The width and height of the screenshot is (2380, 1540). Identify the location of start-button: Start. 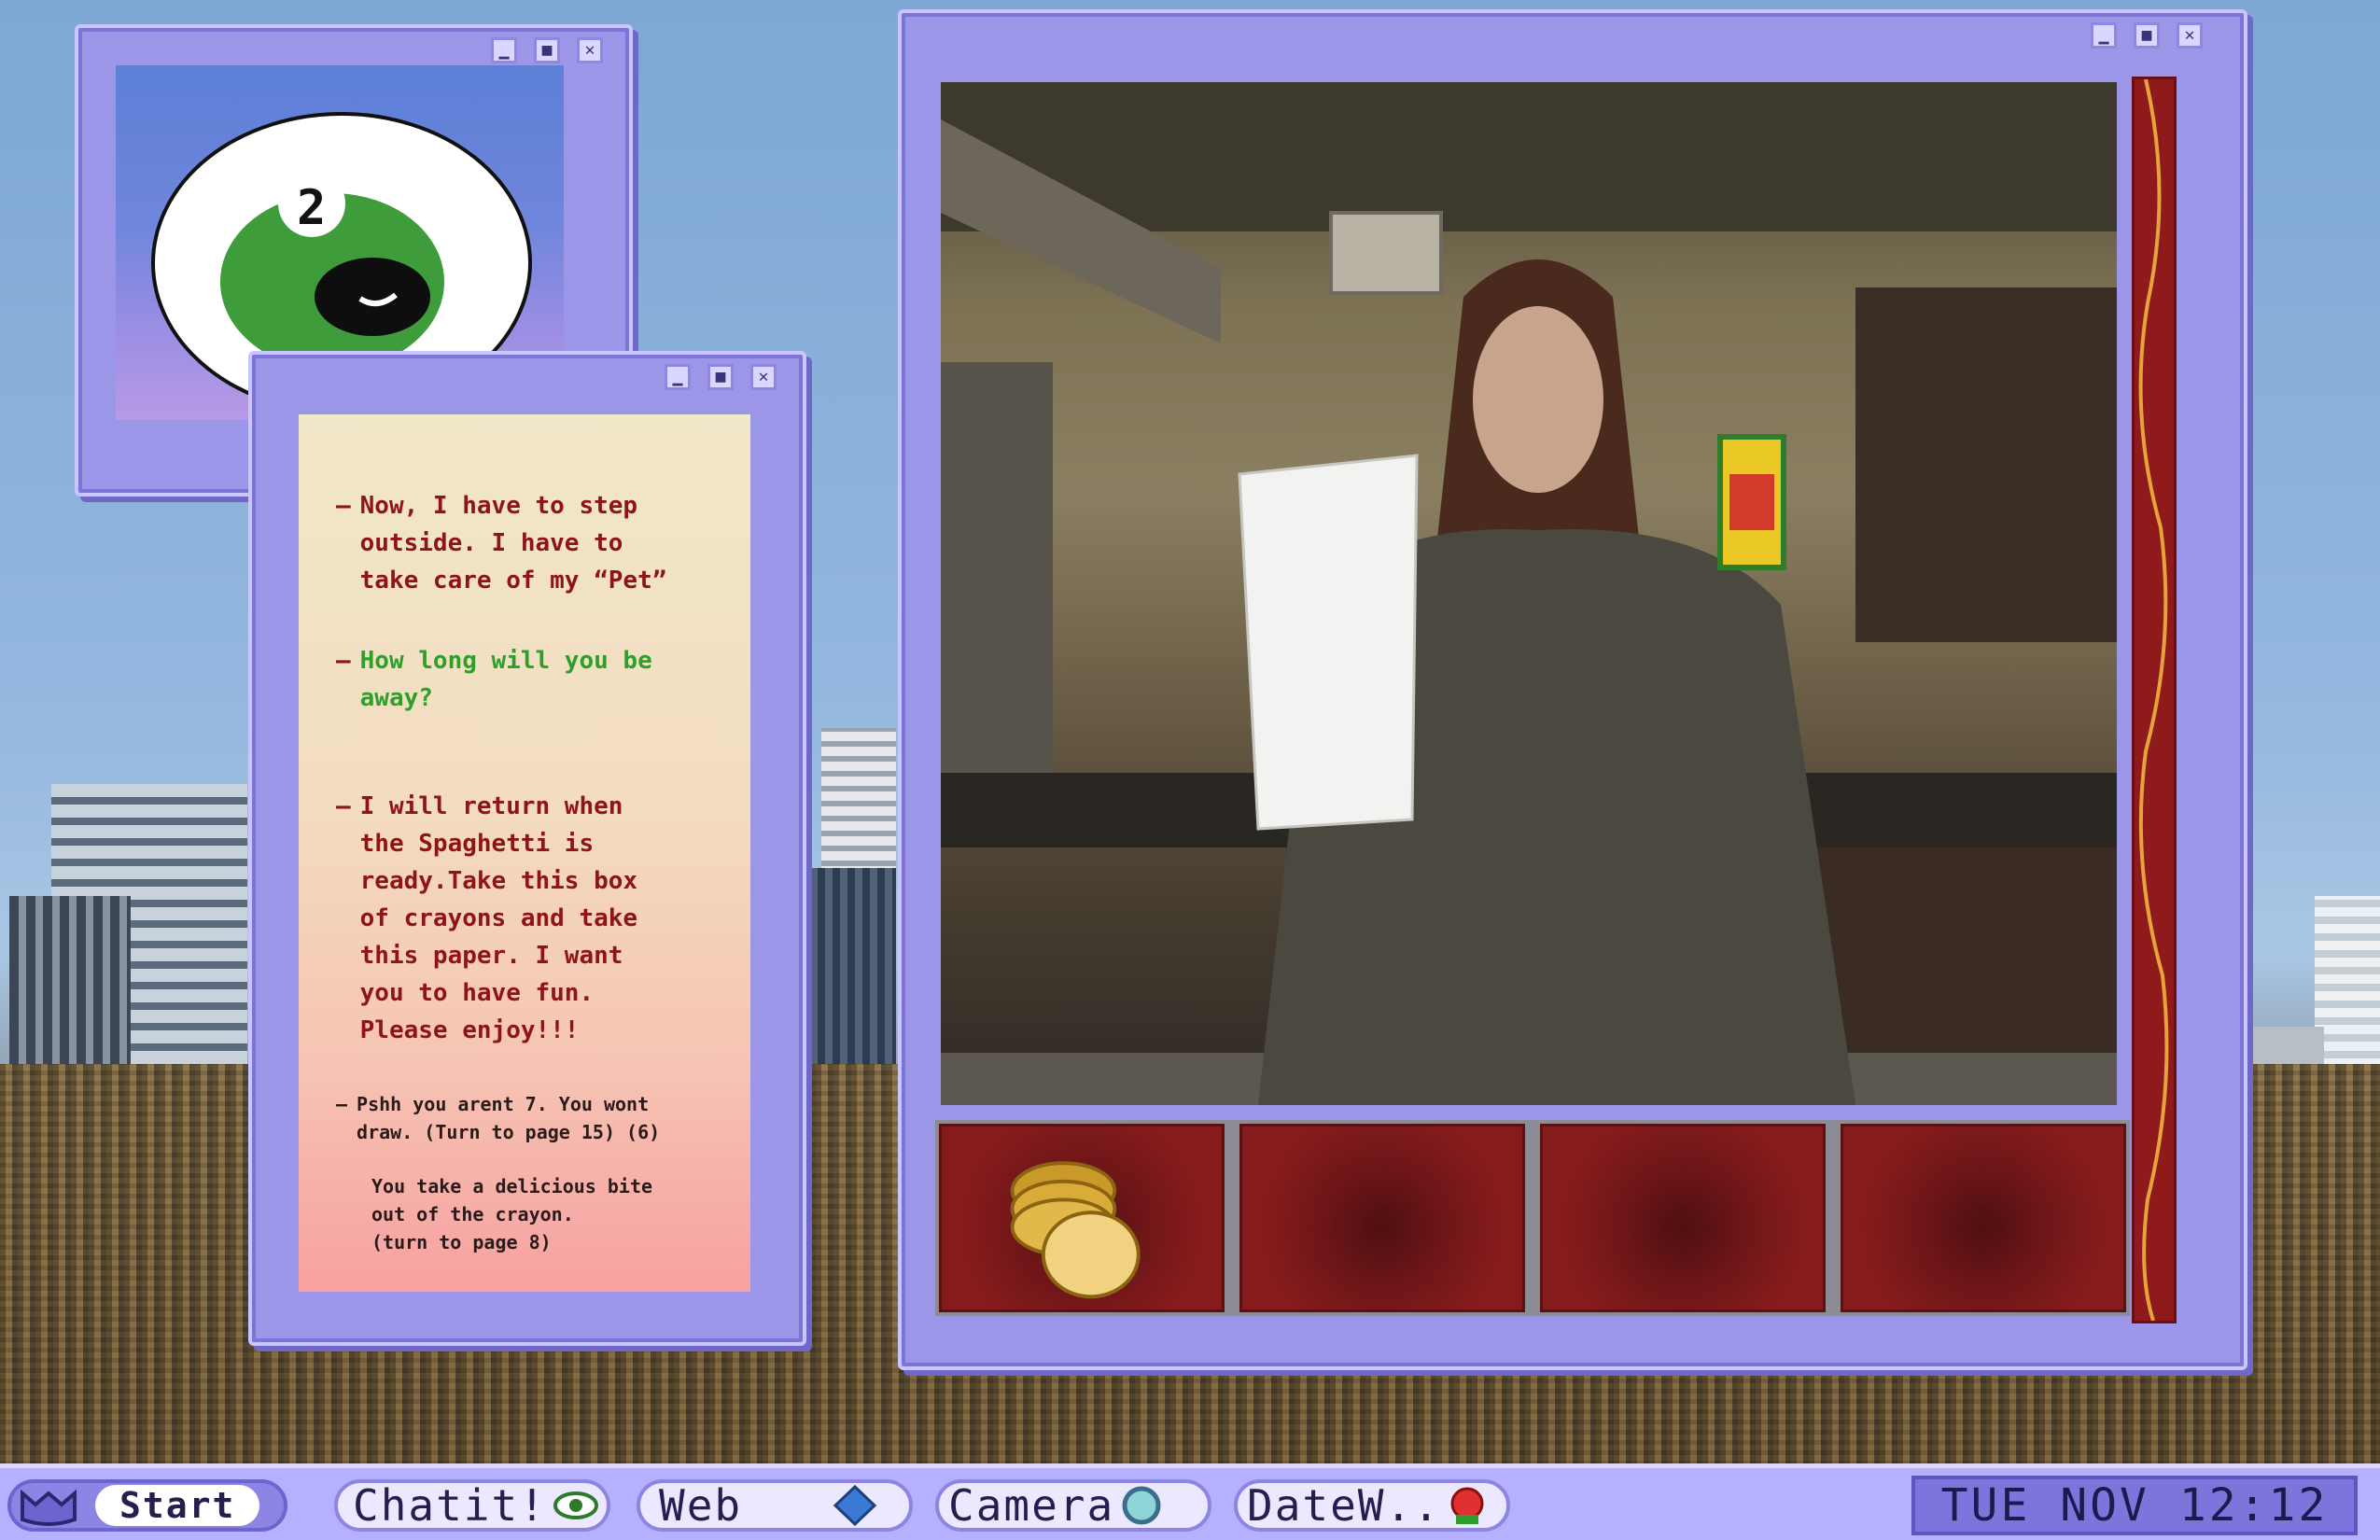
(147, 1505).